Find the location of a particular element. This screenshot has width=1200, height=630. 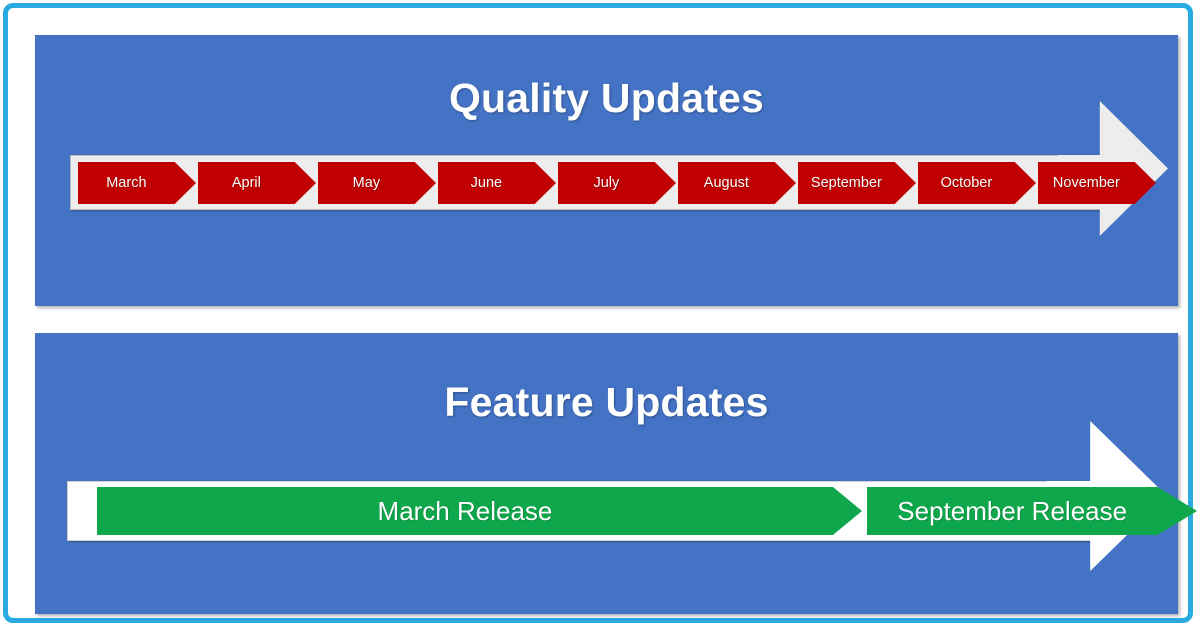

quality-month-label: August is located at coordinates (726, 183).